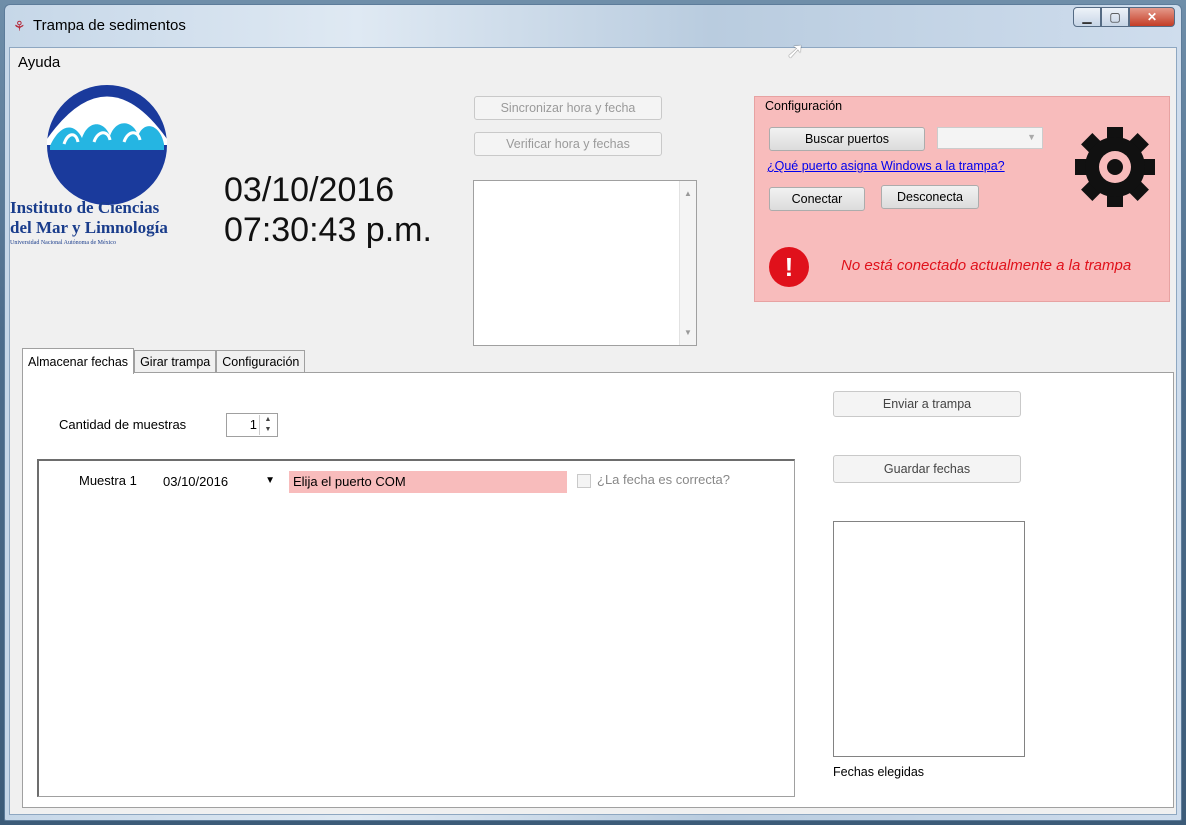 Image resolution: width=1186 pixels, height=825 pixels. What do you see at coordinates (930, 197) in the screenshot?
I see `disconnect-button: Desconecta` at bounding box center [930, 197].